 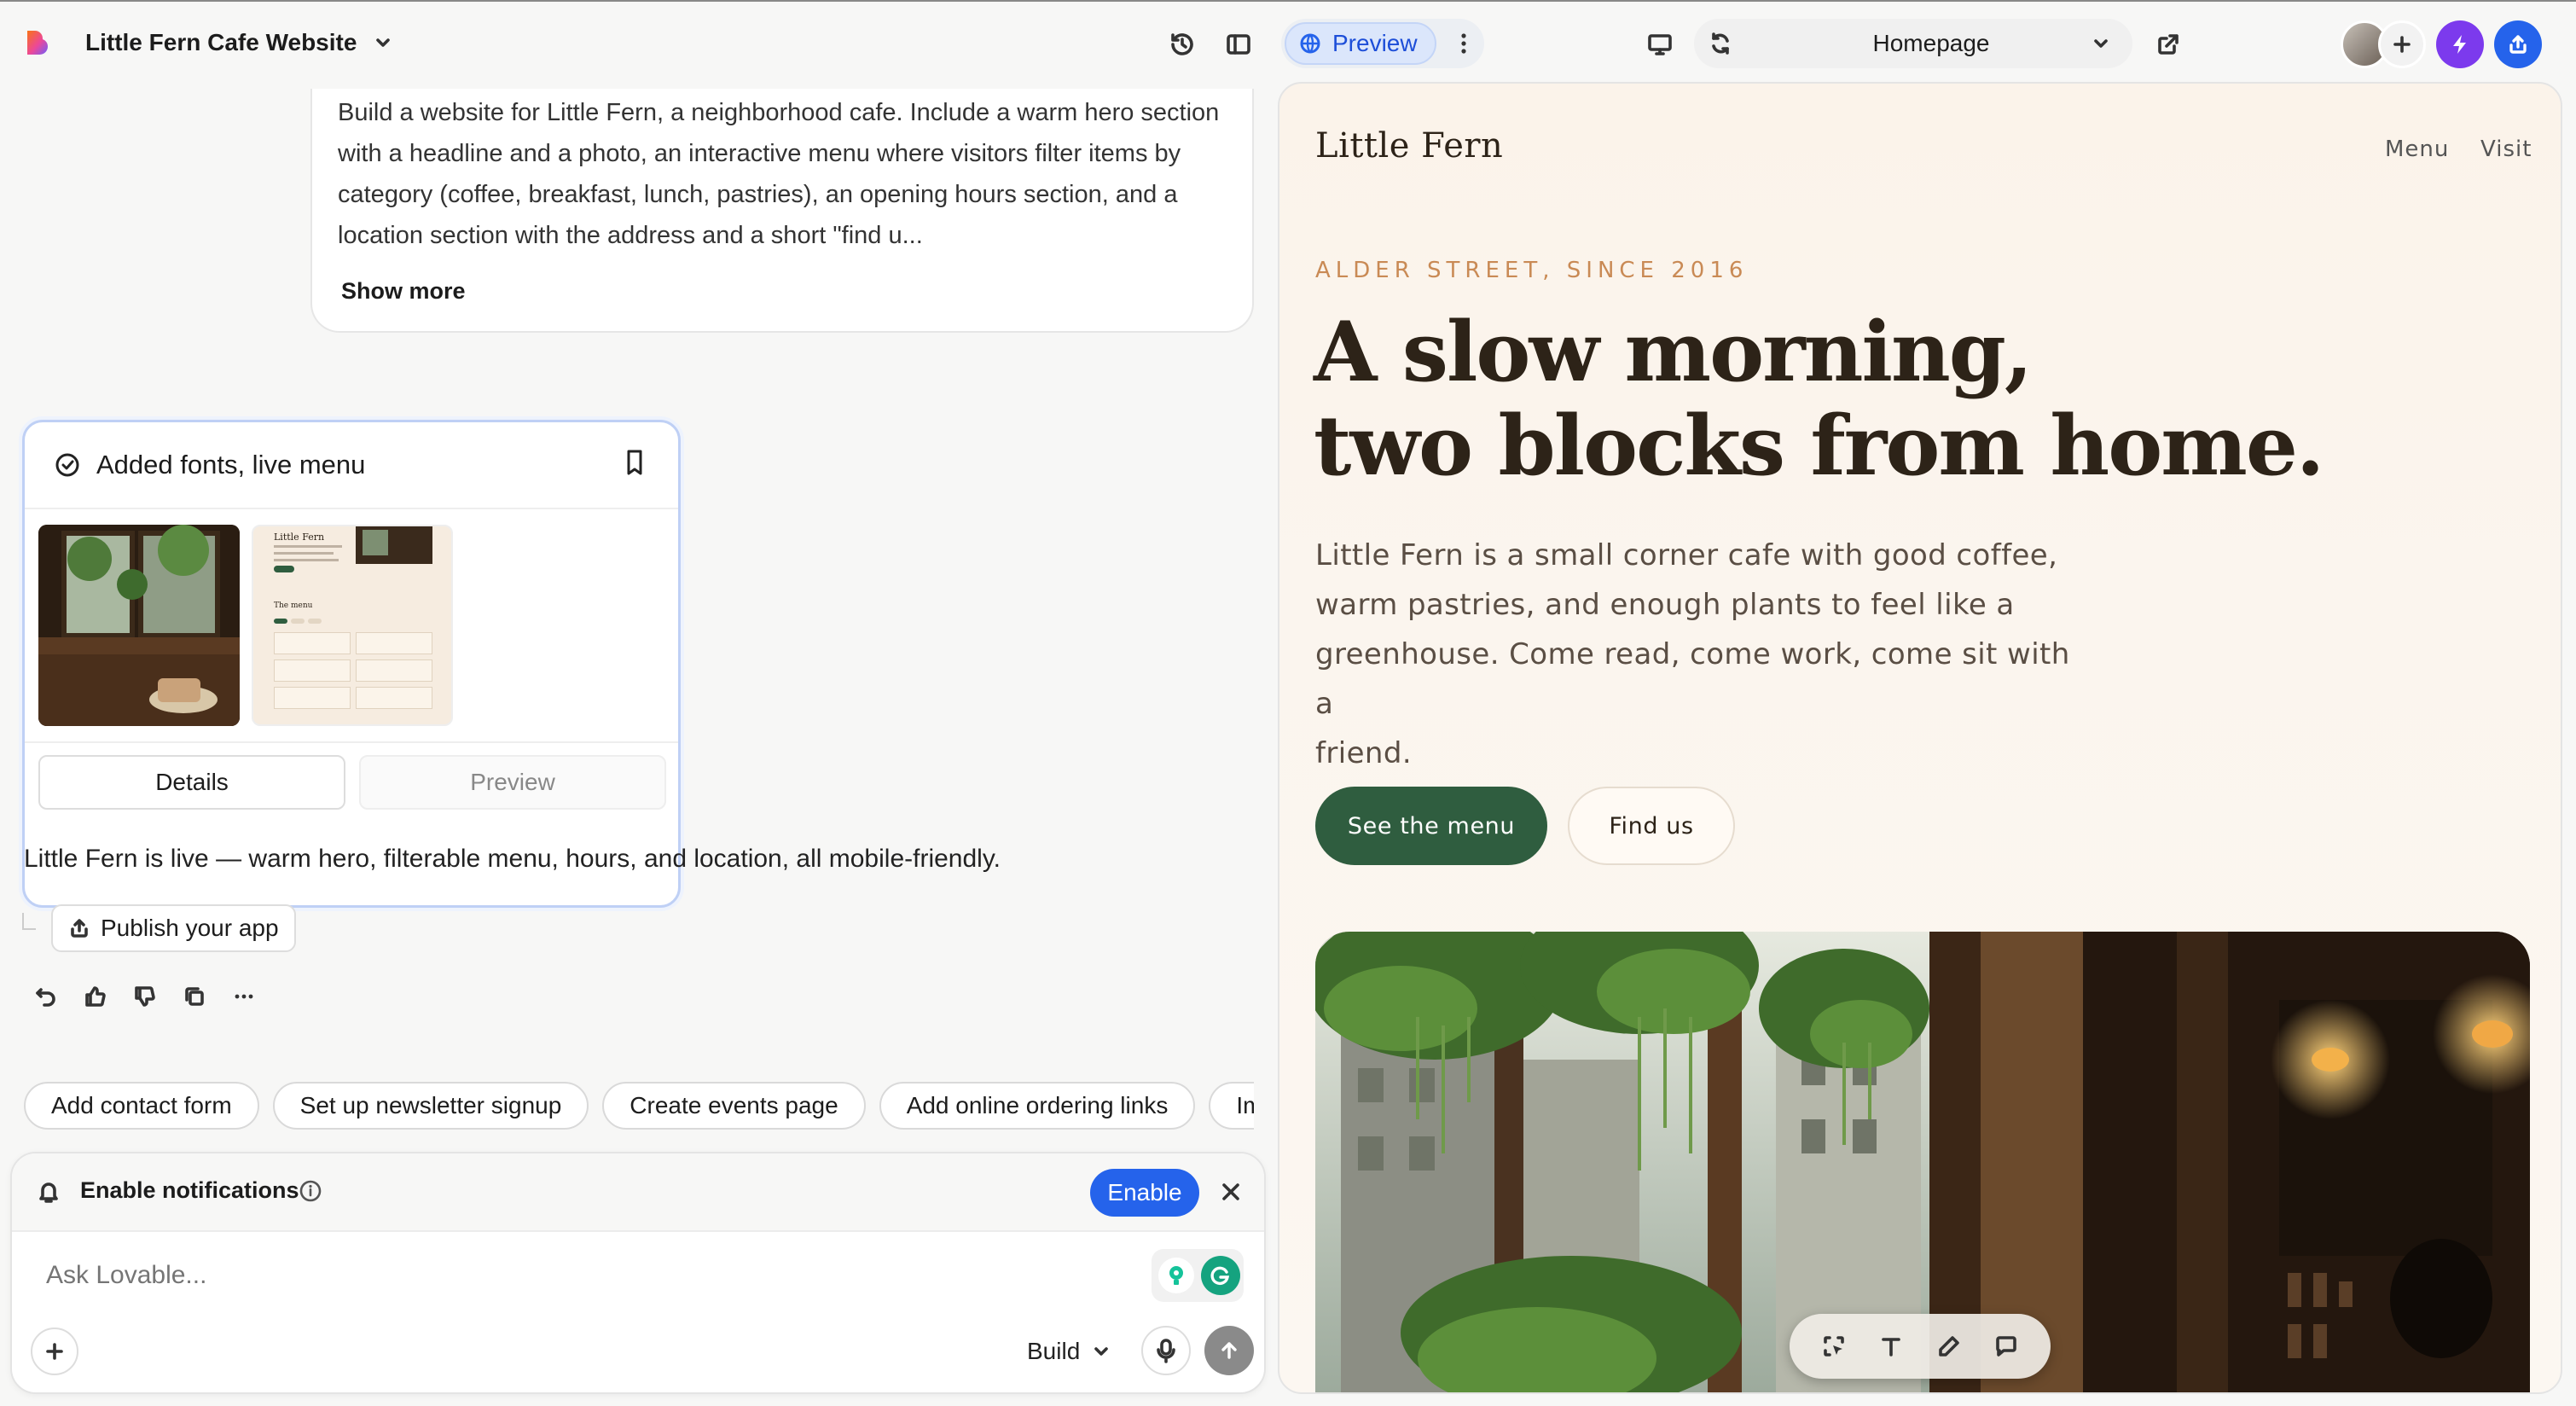 I want to click on hero-eyebrow: ALDER STREET, SINCE 2016, so click(x=1532, y=270).